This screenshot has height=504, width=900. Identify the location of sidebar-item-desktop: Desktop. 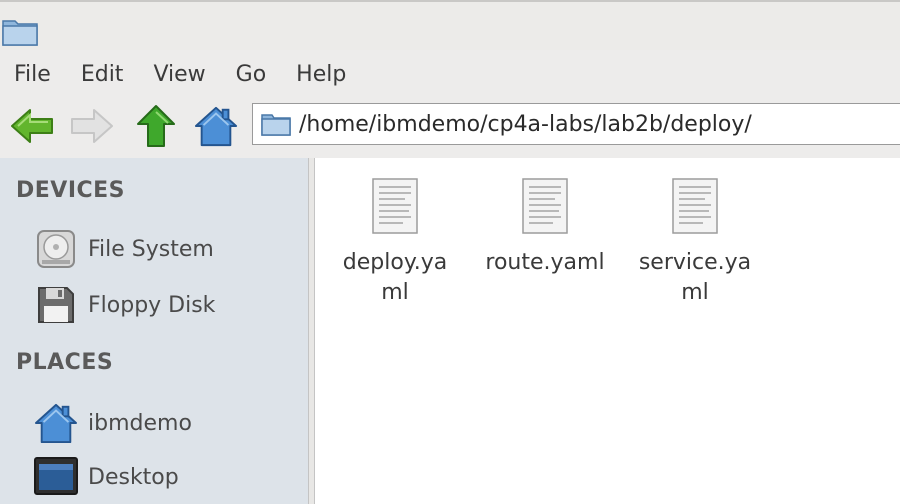
(106, 477).